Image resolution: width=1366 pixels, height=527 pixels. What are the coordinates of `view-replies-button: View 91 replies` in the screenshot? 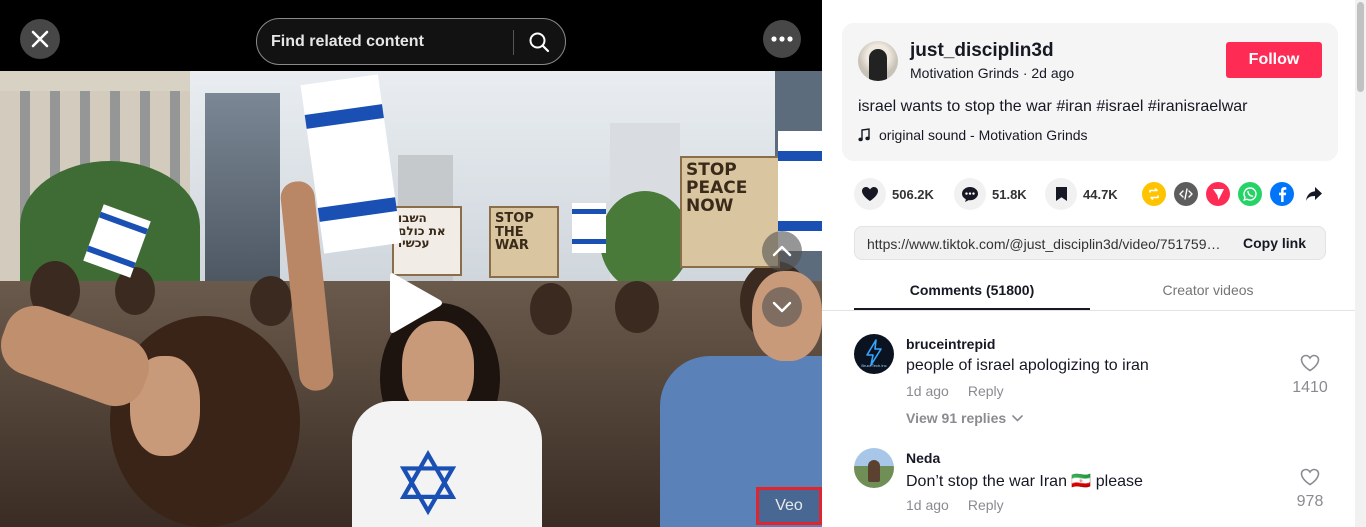 It's located at (964, 418).